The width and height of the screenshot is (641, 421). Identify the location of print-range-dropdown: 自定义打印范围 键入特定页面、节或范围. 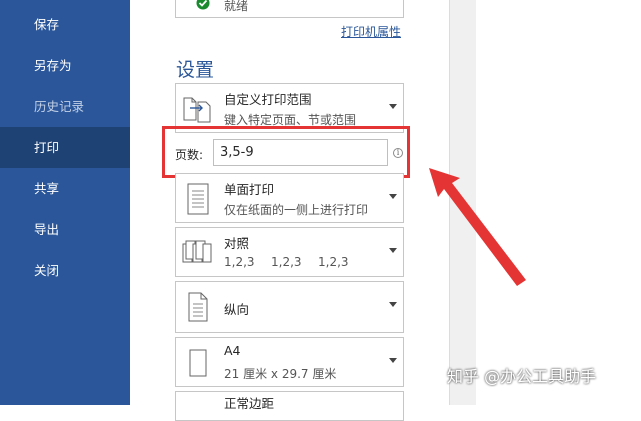
(289, 108).